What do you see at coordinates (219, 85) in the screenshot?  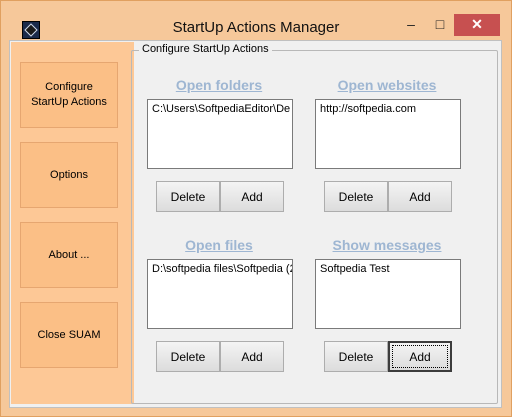 I see `open-folders-title: Open folders` at bounding box center [219, 85].